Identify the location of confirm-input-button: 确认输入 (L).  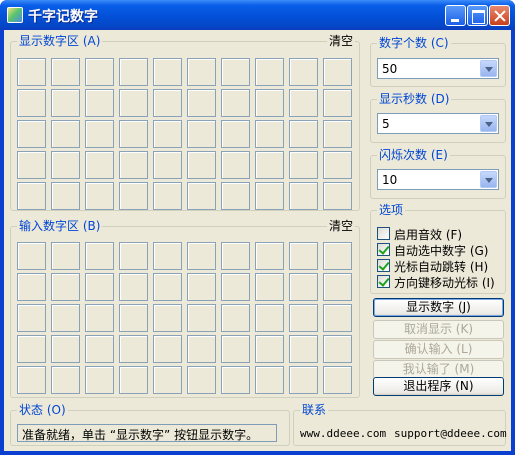
(438, 349).